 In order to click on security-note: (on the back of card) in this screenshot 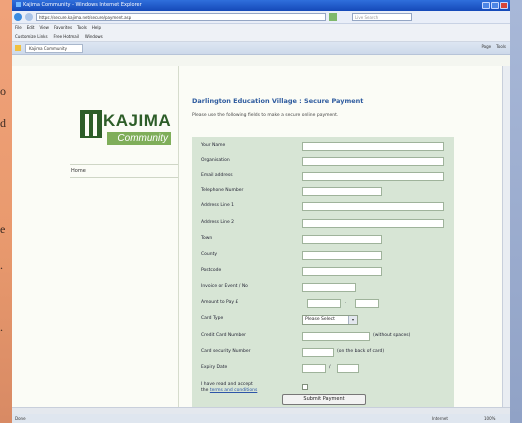, I will do `click(361, 351)`.